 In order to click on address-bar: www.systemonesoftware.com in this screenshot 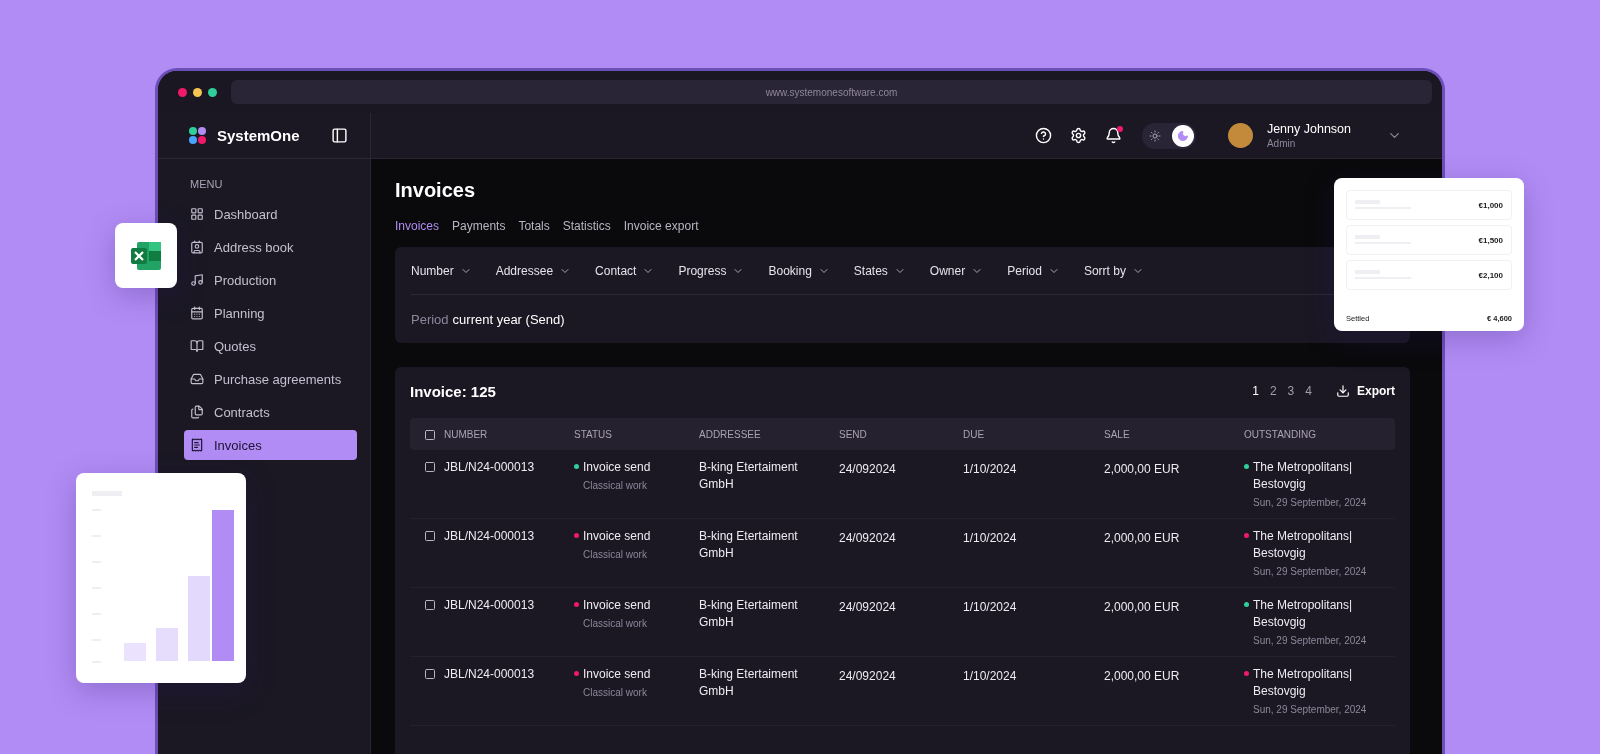, I will do `click(831, 92)`.